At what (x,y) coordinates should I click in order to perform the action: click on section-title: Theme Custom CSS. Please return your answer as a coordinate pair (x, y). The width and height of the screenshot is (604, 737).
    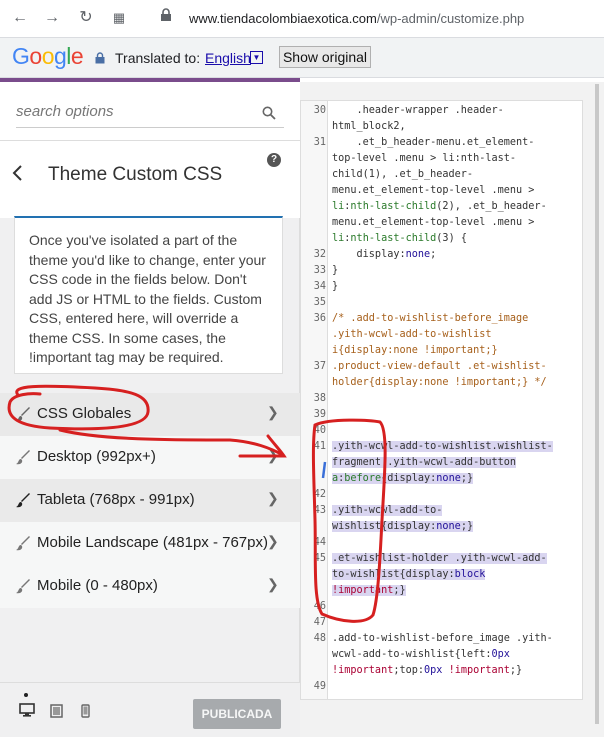
    Looking at the image, I should click on (135, 174).